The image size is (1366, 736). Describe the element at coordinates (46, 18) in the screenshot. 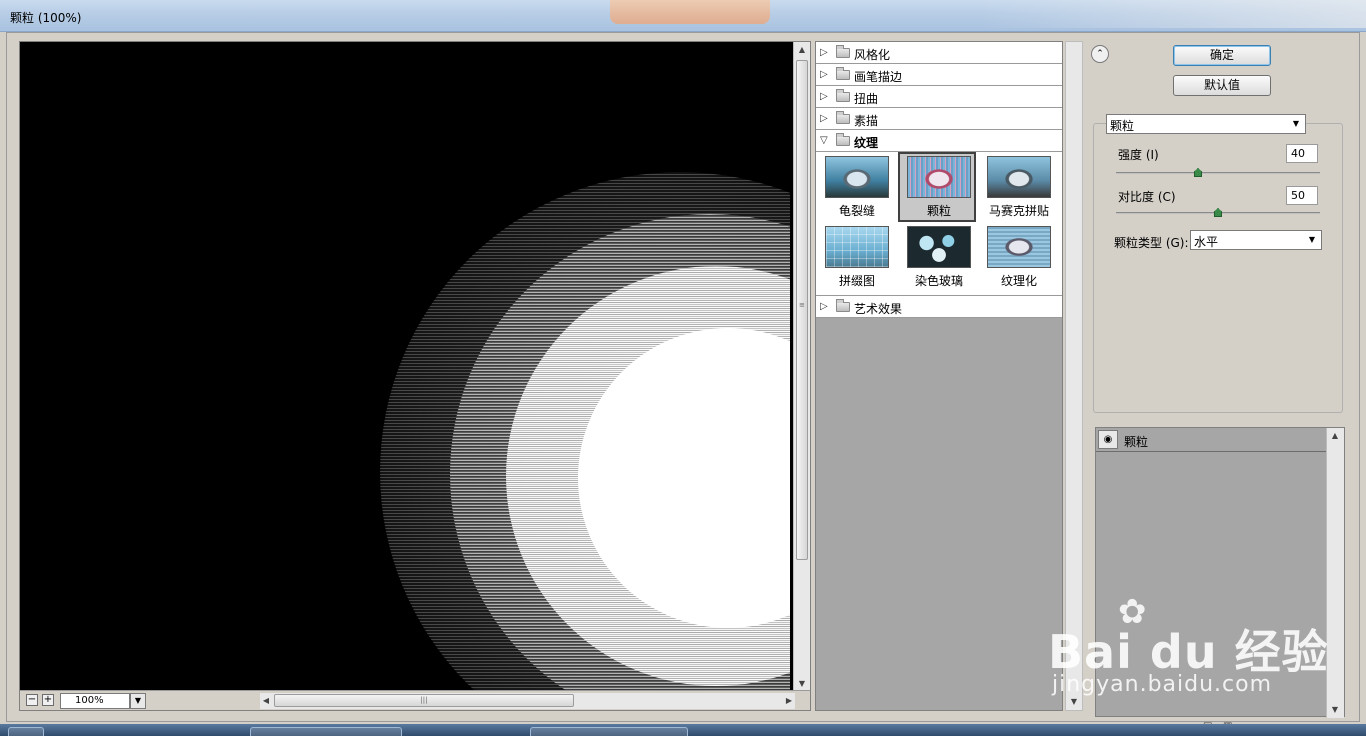

I see `window-title: 颗粒 (100%)` at that location.